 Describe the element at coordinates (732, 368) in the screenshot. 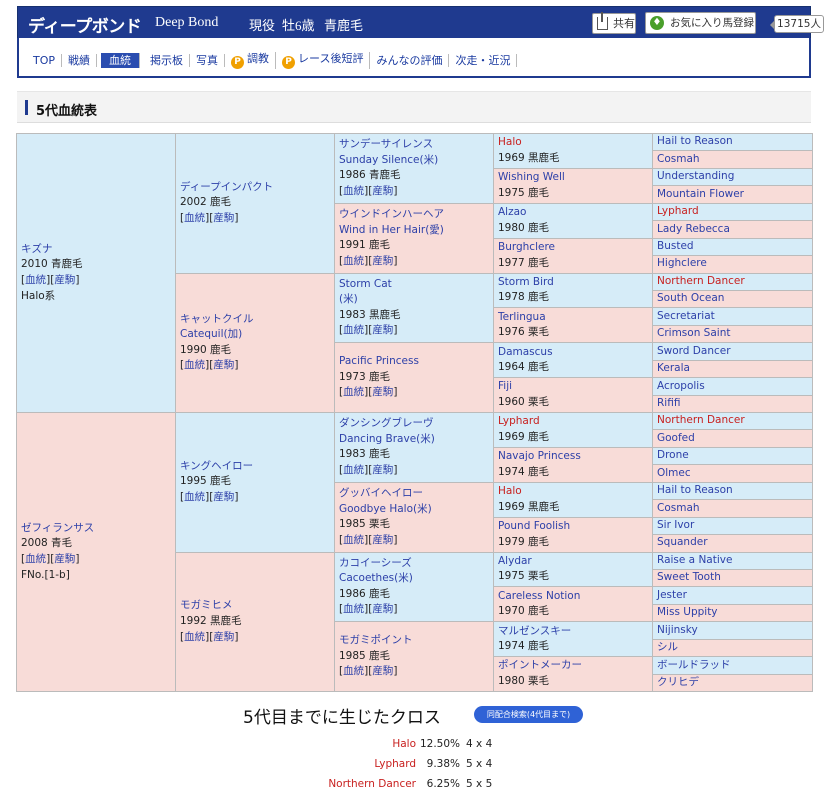

I see `horse-name-link: Kerala` at that location.